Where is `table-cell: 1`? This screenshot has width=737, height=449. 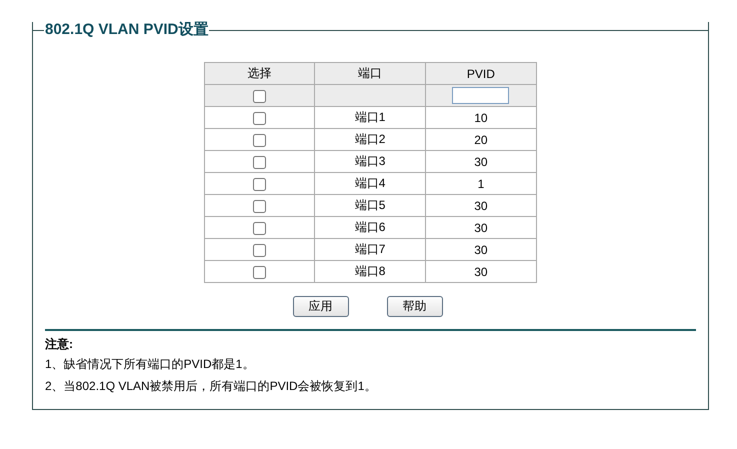 table-cell: 1 is located at coordinates (480, 183).